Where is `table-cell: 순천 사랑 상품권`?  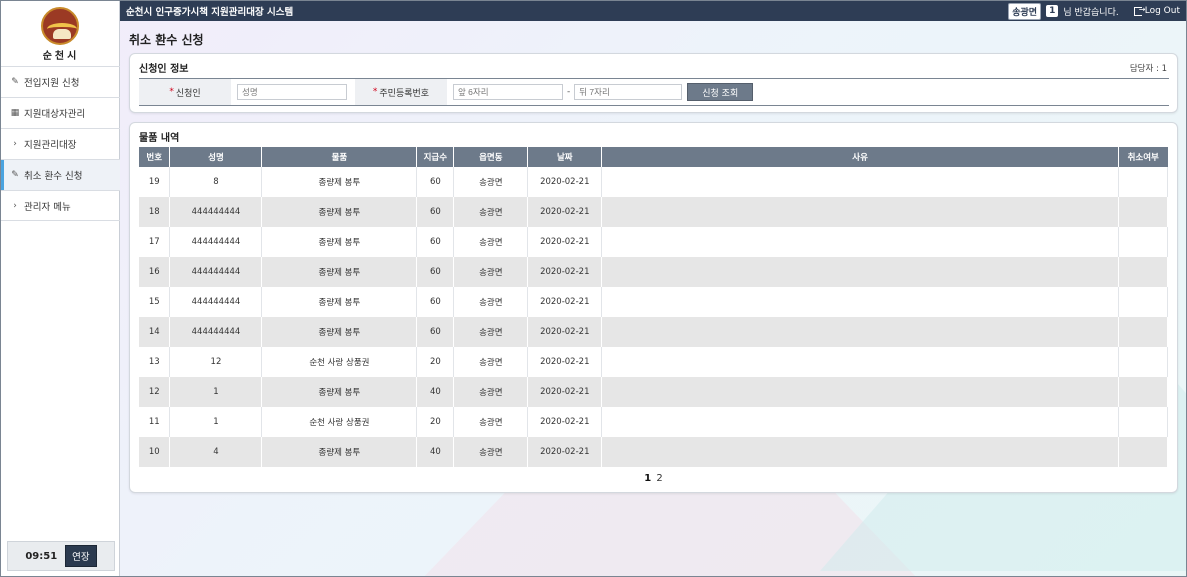
table-cell: 순천 사랑 상품권 is located at coordinates (339, 362).